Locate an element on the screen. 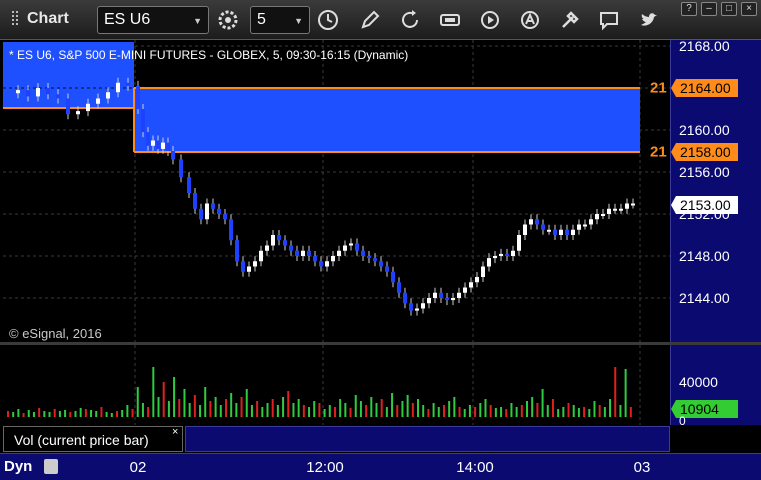 This screenshot has width=761, height=480. volume-chart-svg is located at coordinates (324, 385).